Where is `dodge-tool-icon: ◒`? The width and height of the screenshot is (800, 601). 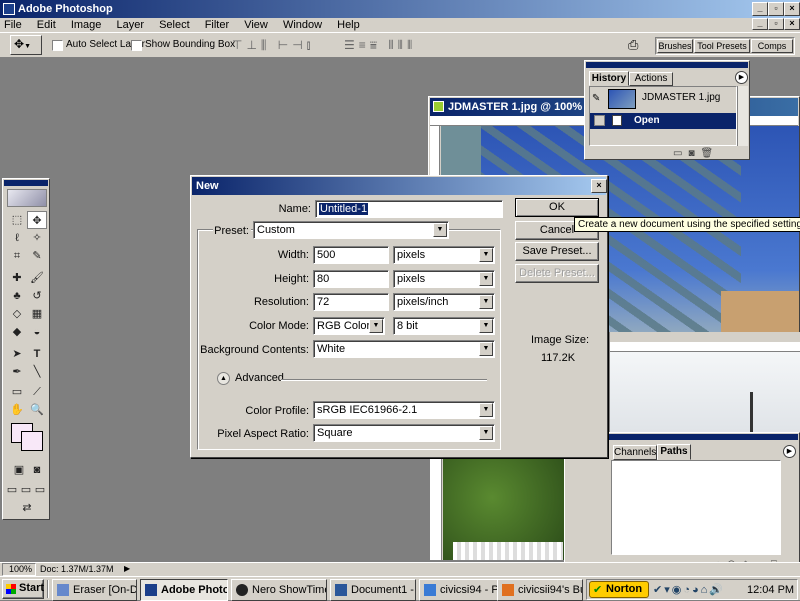
dodge-tool-icon: ◒ is located at coordinates (37, 332).